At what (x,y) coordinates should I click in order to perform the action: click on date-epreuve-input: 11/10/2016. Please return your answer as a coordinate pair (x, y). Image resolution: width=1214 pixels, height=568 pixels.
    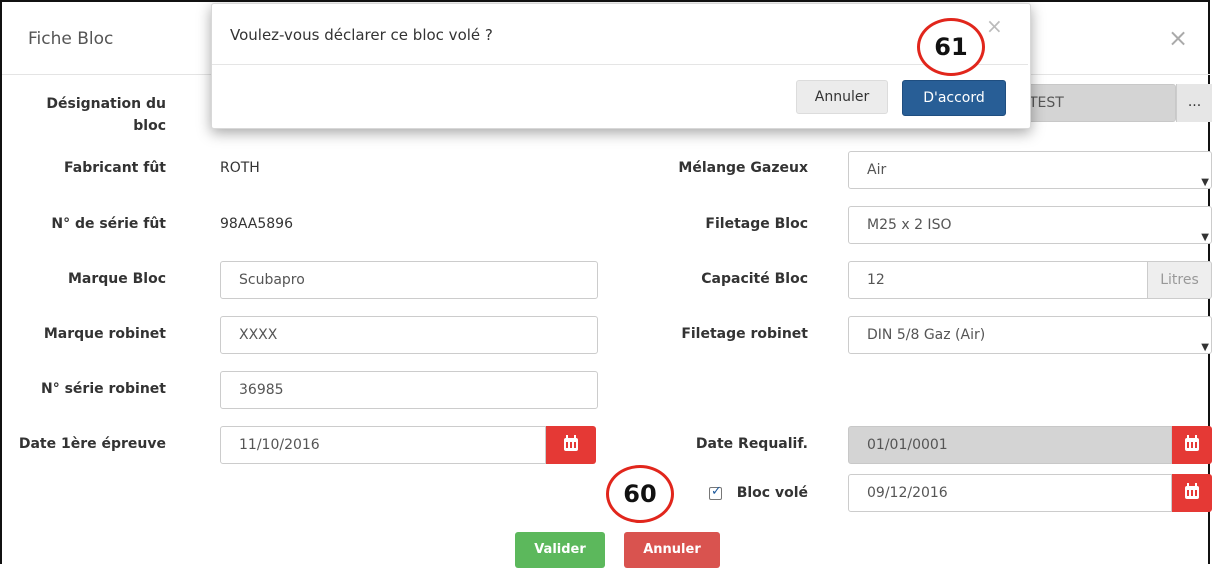
    Looking at the image, I should click on (383, 445).